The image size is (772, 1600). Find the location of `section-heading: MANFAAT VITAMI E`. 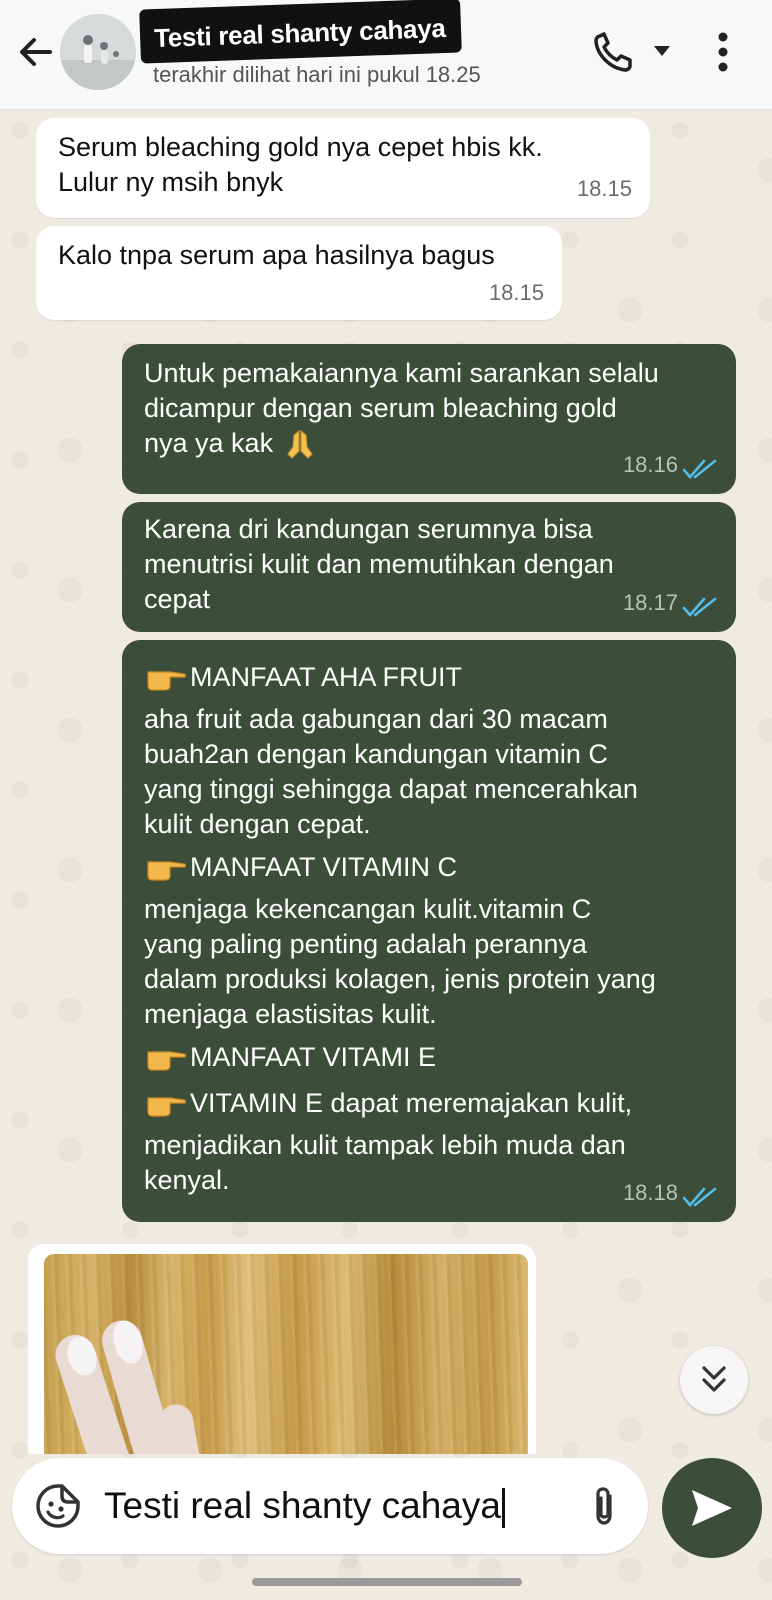

section-heading: MANFAAT VITAMI E is located at coordinates (313, 1056).